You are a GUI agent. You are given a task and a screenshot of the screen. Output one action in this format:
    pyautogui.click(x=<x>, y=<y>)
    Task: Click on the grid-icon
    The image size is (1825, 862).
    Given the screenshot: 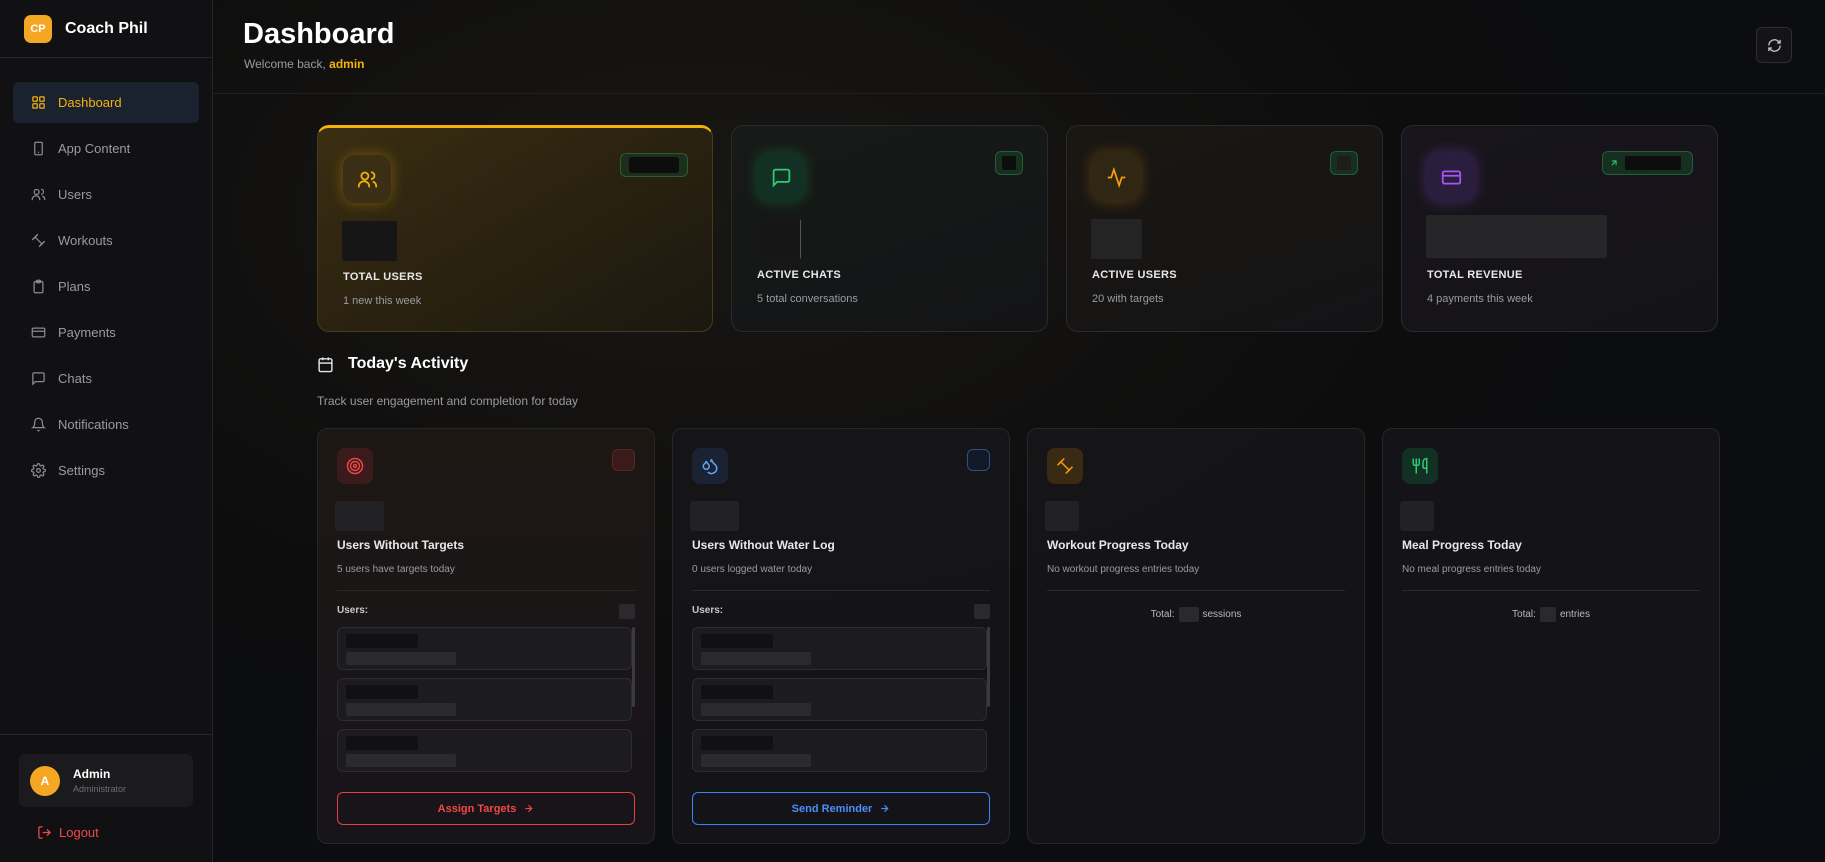 What is the action you would take?
    pyautogui.click(x=38, y=103)
    